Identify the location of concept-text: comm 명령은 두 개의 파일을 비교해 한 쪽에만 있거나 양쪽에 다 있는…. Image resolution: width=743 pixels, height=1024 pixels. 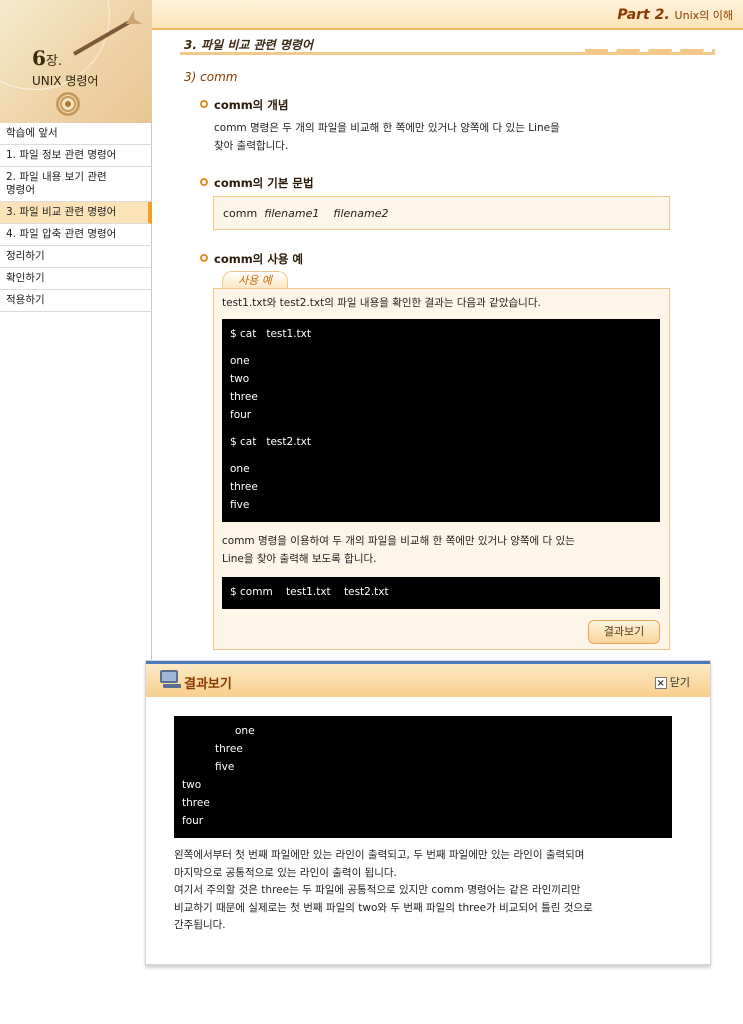
(387, 137).